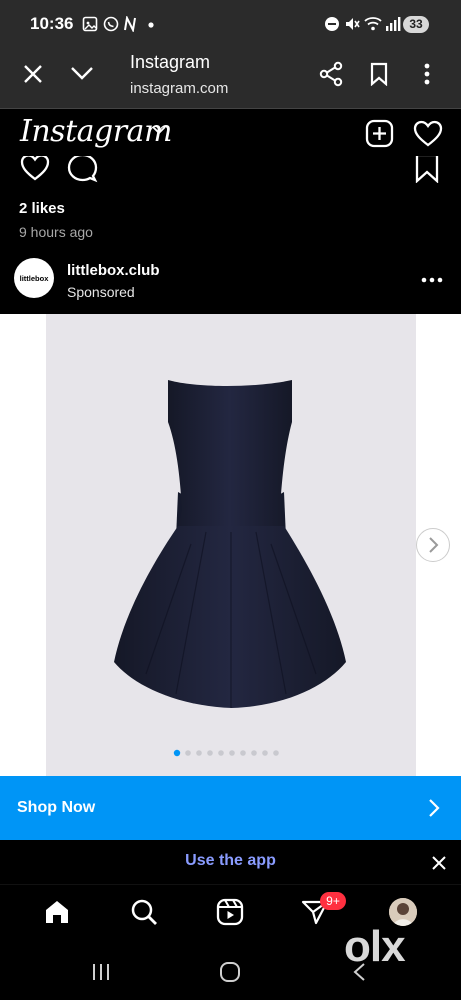 This screenshot has height=1000, width=461. What do you see at coordinates (151, 25) in the screenshot?
I see `more-notifications-dot-icon` at bounding box center [151, 25].